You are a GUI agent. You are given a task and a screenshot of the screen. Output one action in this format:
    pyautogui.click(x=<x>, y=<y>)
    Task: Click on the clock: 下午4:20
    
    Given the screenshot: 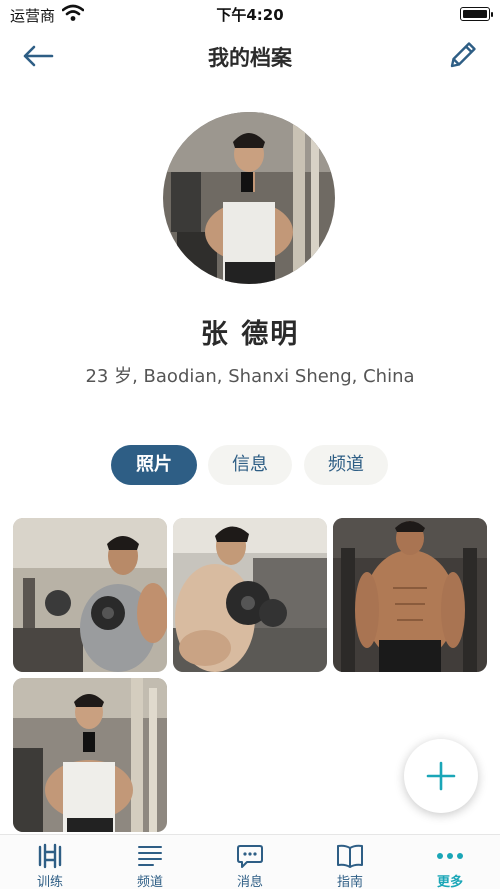 What is the action you would take?
    pyautogui.click(x=250, y=15)
    